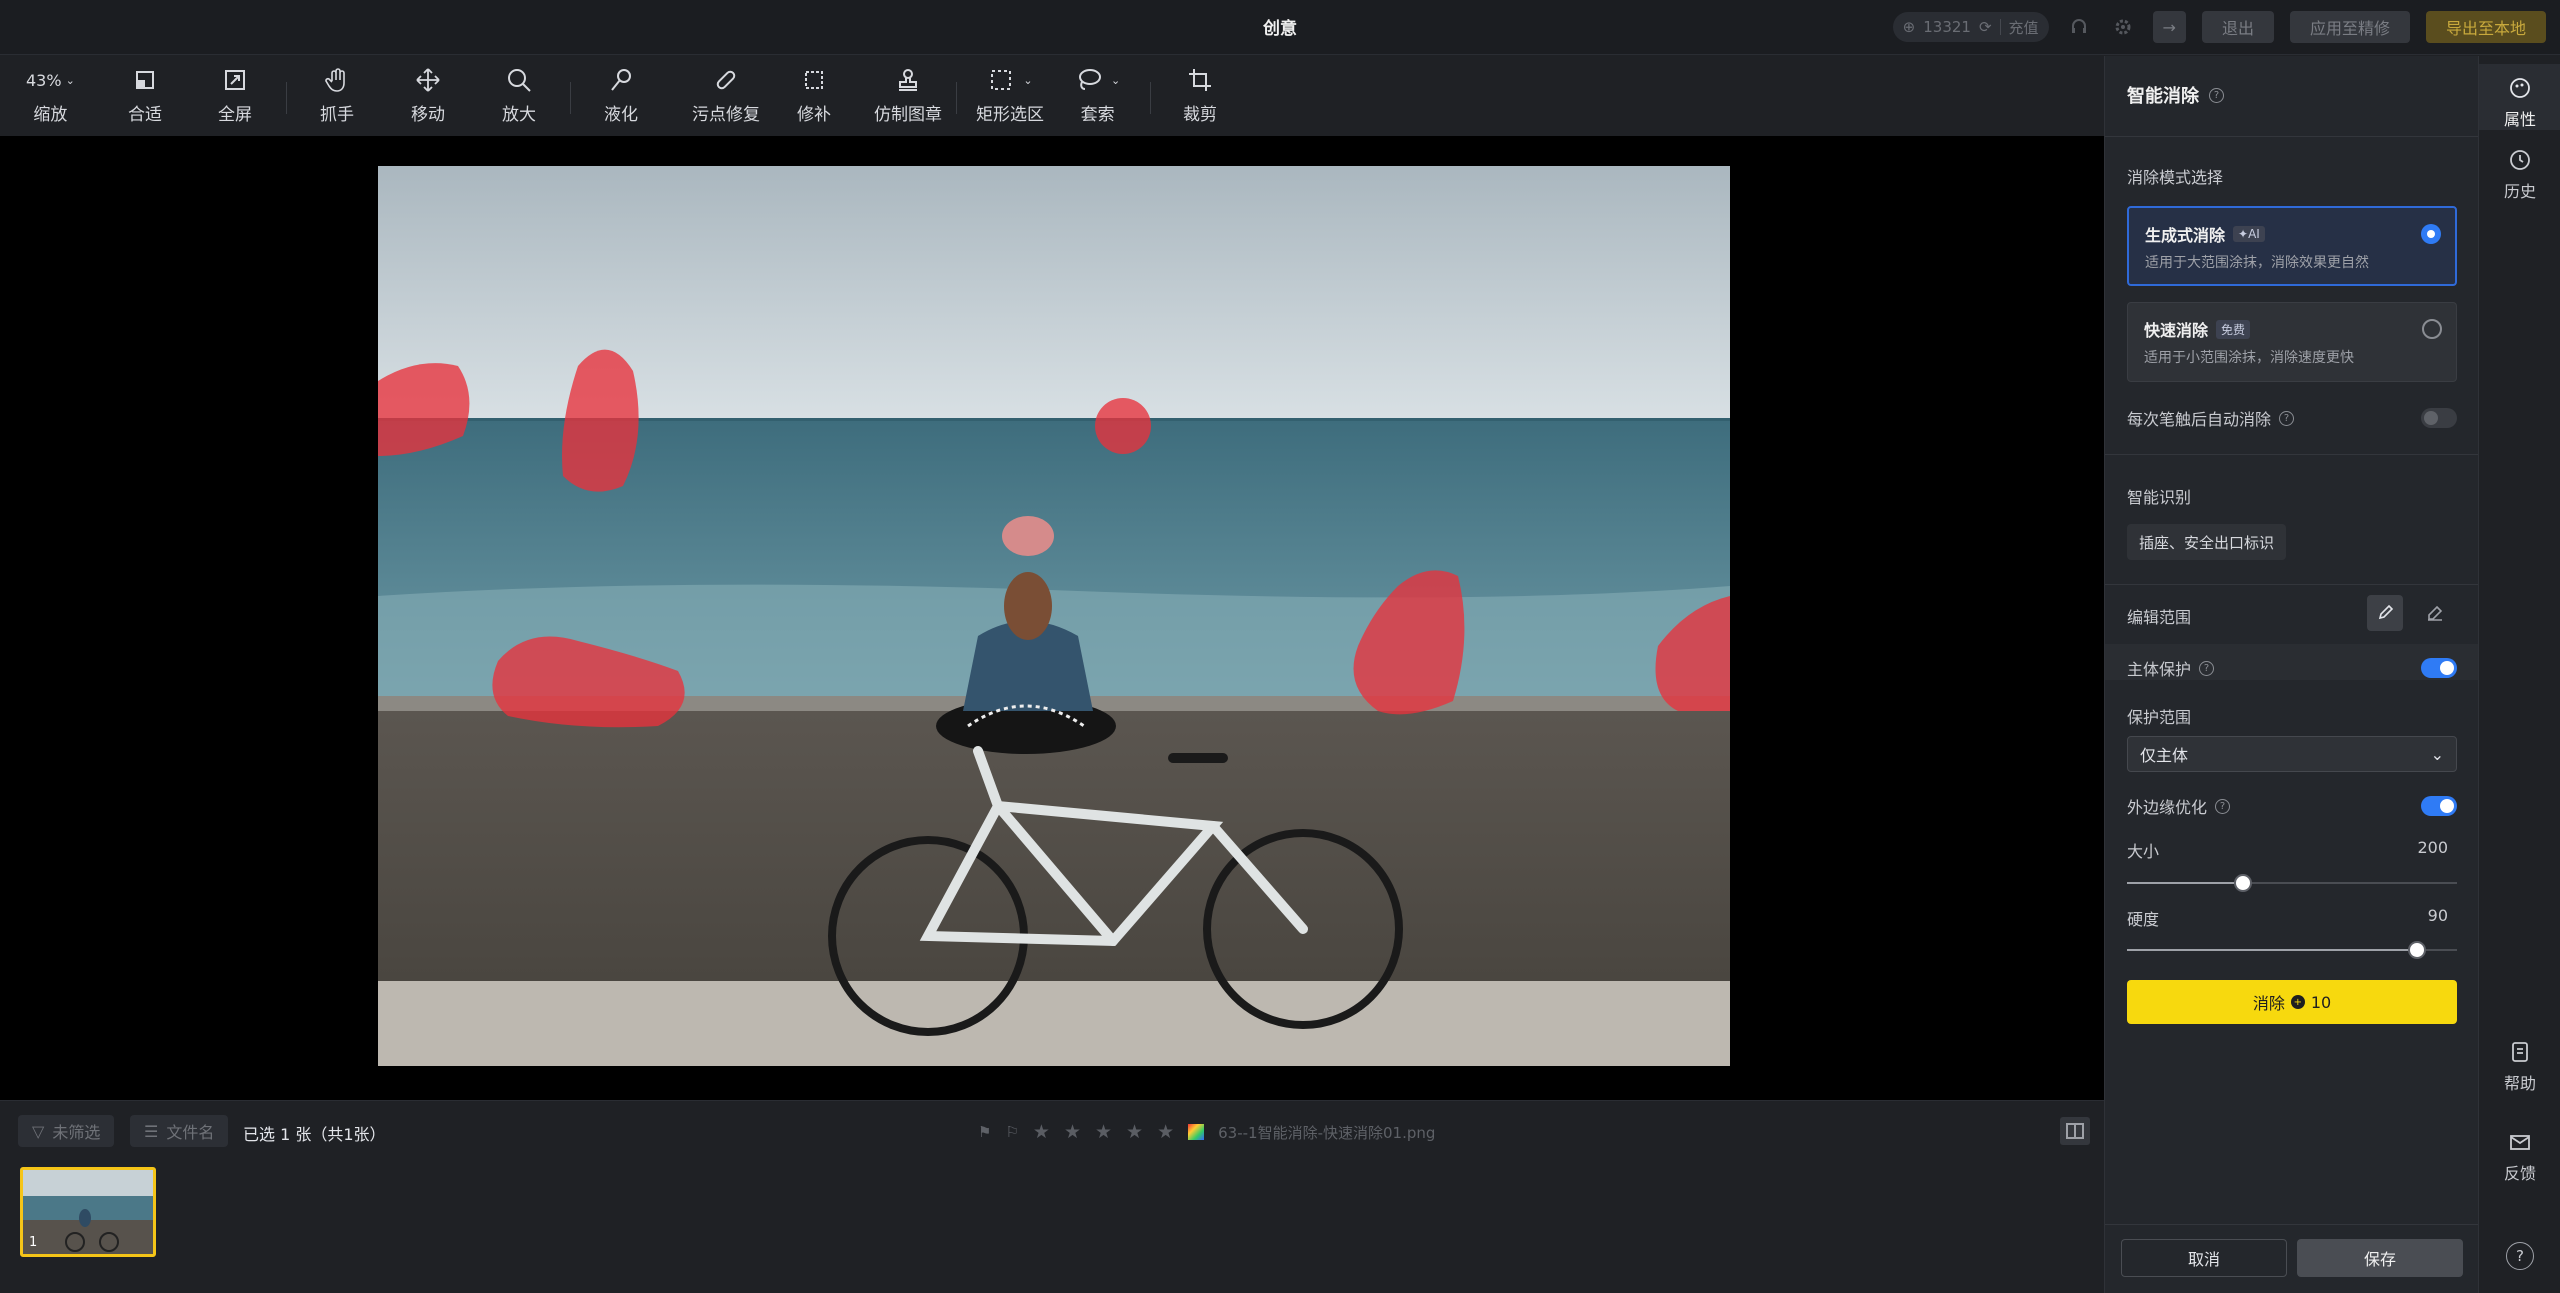 This screenshot has height=1293, width=2560. I want to click on tool-label: 套索, so click(1097, 115).